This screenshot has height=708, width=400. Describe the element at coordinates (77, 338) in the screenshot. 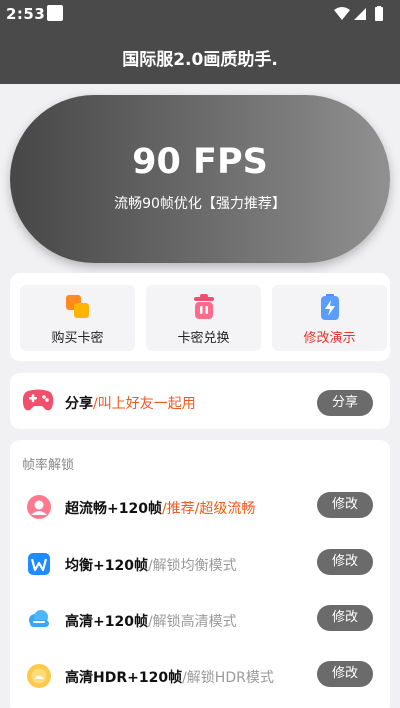

I see `buy-card-label: 购买卡密` at that location.